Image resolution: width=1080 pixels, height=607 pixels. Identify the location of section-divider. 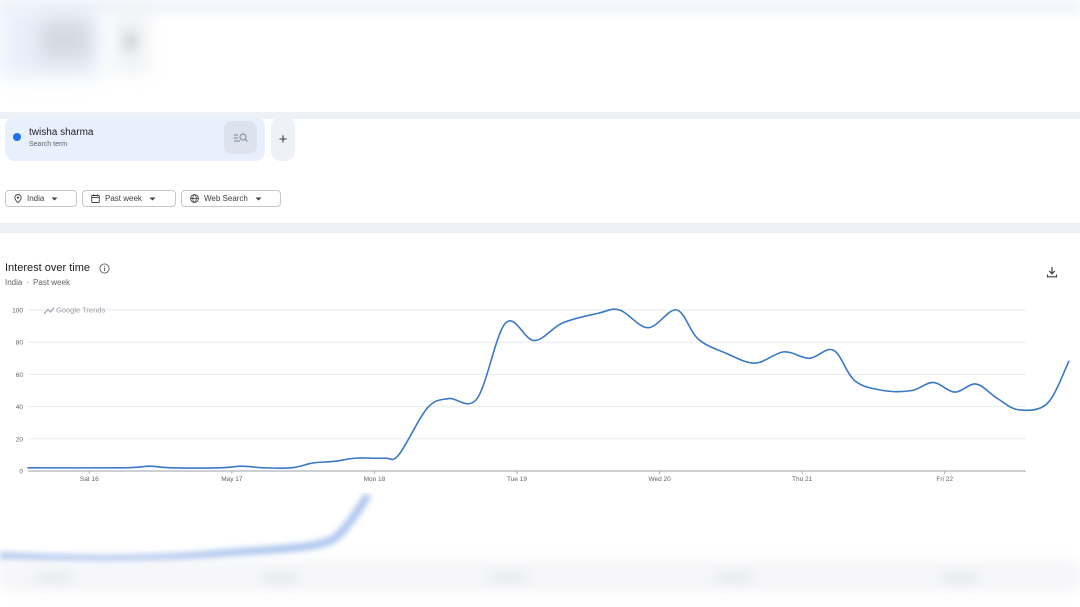
(540, 228).